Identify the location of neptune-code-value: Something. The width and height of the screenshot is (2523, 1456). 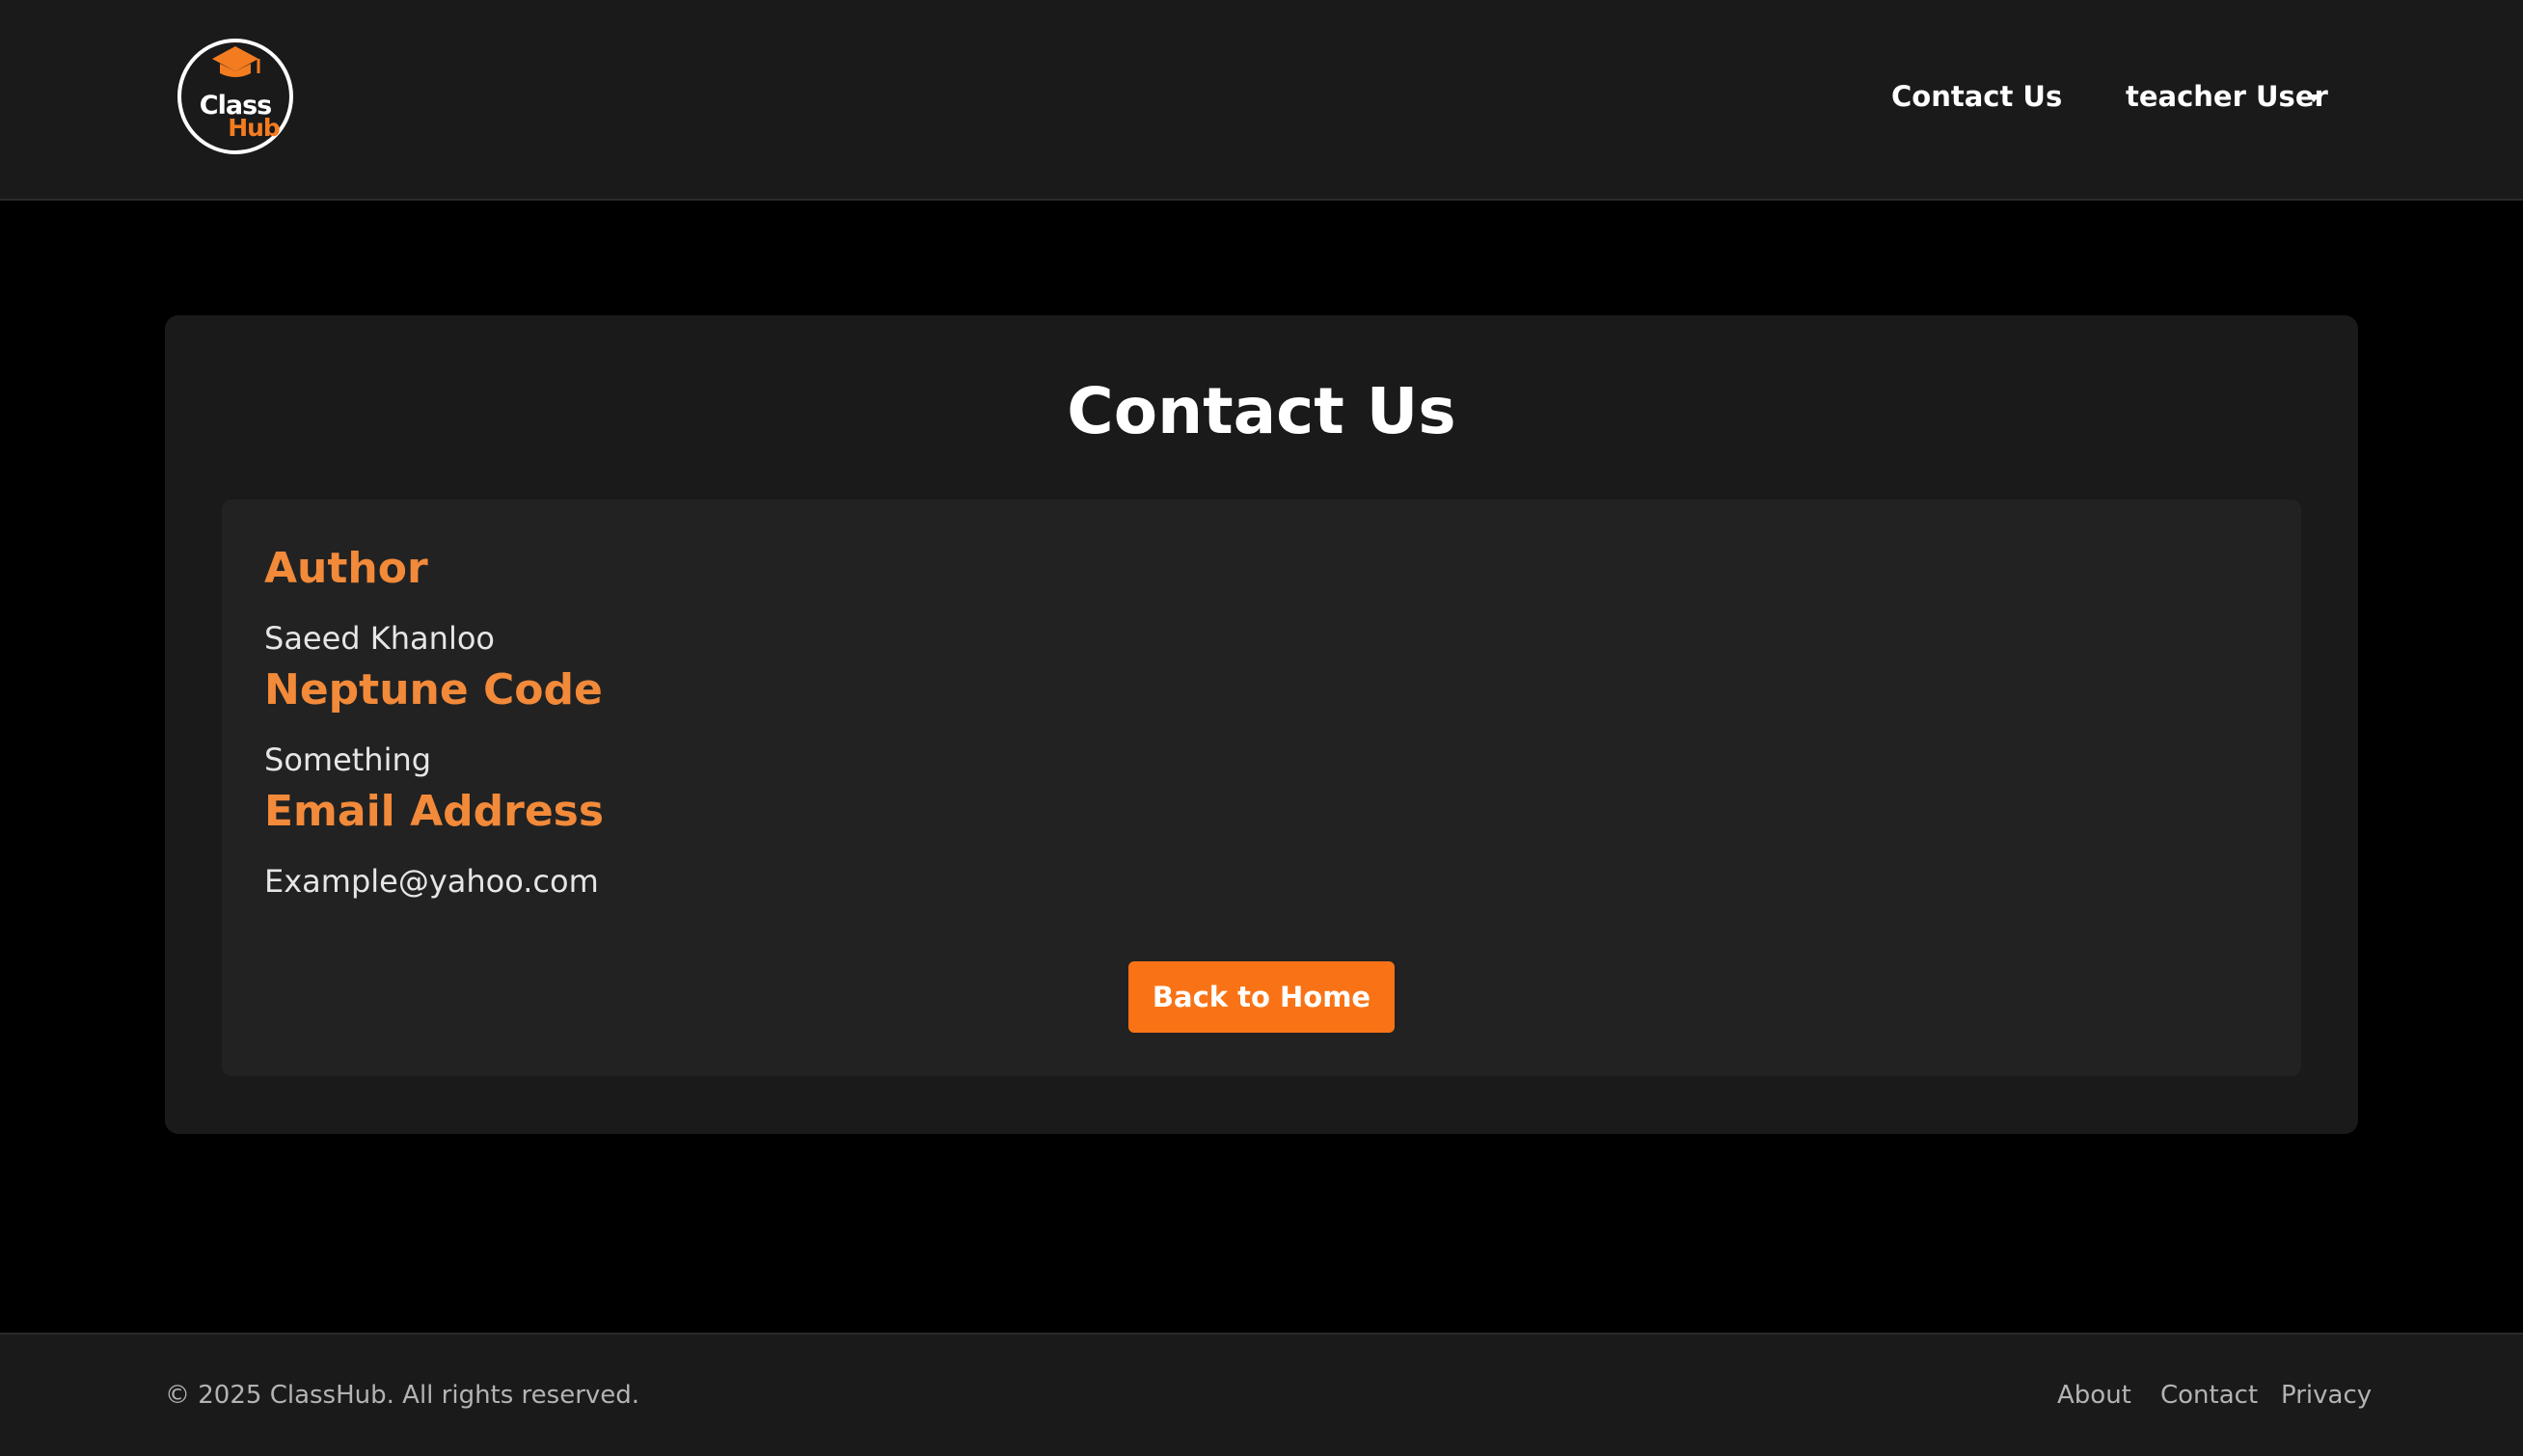
(348, 759).